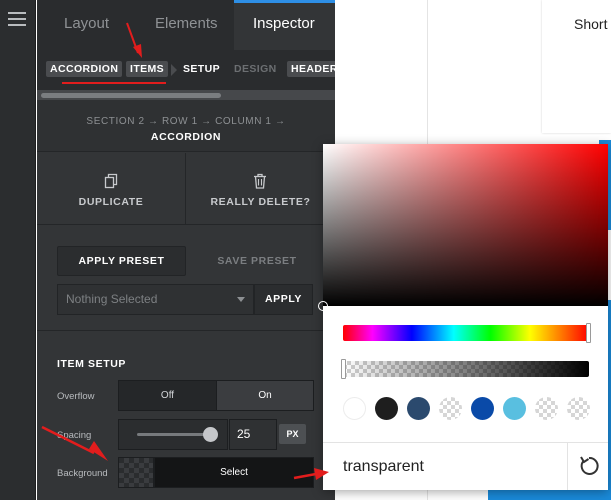 This screenshot has height=500, width=611. I want to click on slider-track, so click(175, 434).